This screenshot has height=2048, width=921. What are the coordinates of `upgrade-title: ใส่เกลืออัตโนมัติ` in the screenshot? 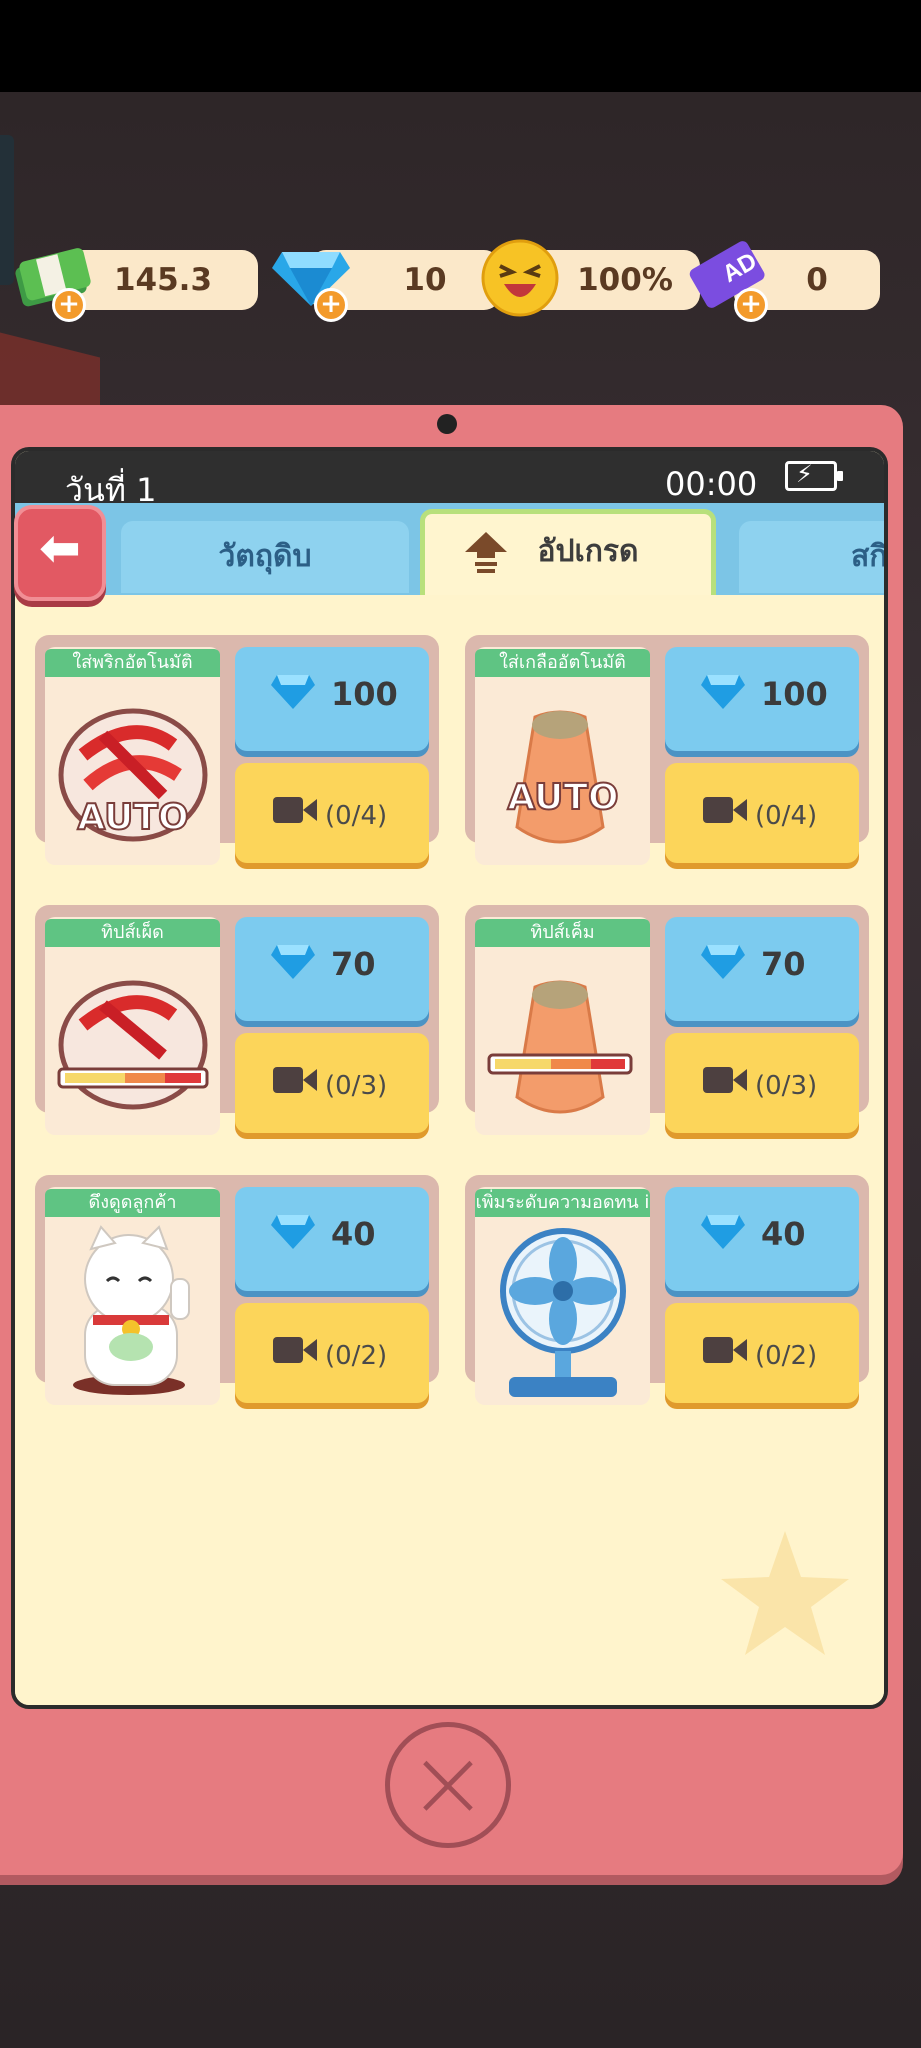 It's located at (562, 663).